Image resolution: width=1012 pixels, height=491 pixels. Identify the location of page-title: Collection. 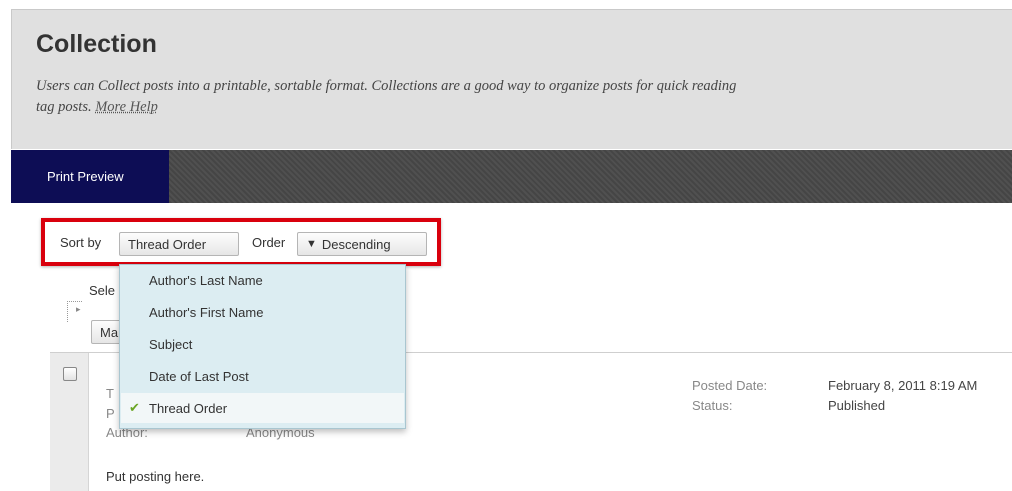
(96, 44).